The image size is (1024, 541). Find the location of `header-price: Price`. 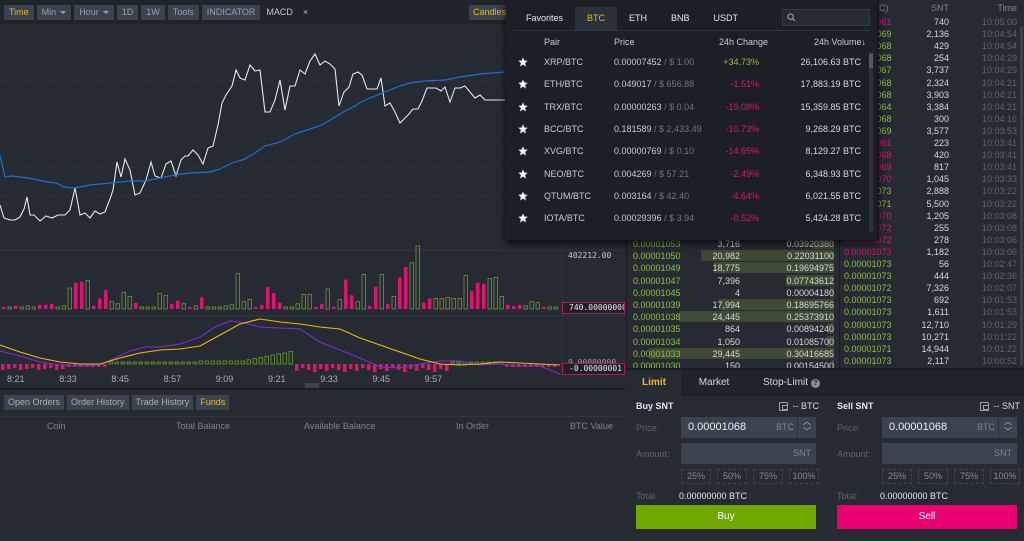

header-price: Price is located at coordinates (624, 42).